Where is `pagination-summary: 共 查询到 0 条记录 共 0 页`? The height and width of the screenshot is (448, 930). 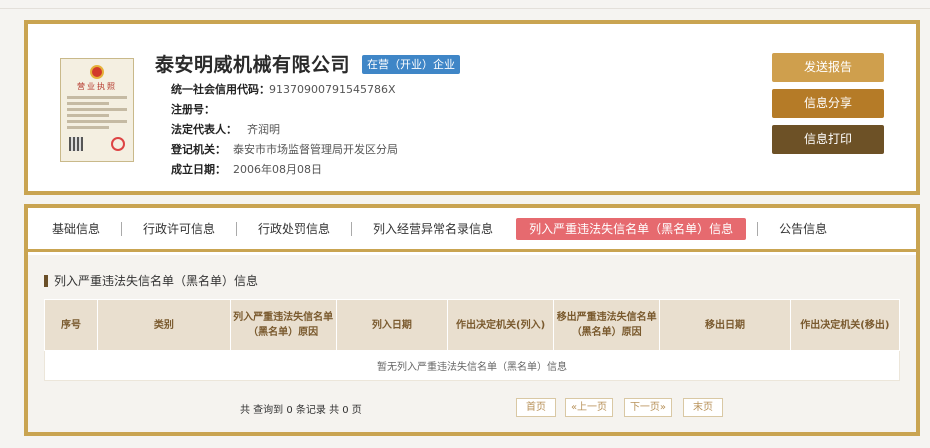
pagination-summary: 共 查询到 0 条记录 共 0 页 is located at coordinates (301, 410).